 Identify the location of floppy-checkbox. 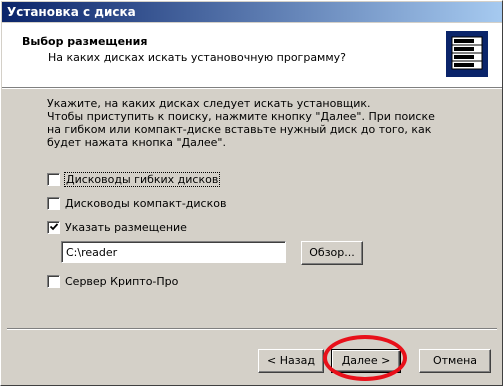
(53, 179).